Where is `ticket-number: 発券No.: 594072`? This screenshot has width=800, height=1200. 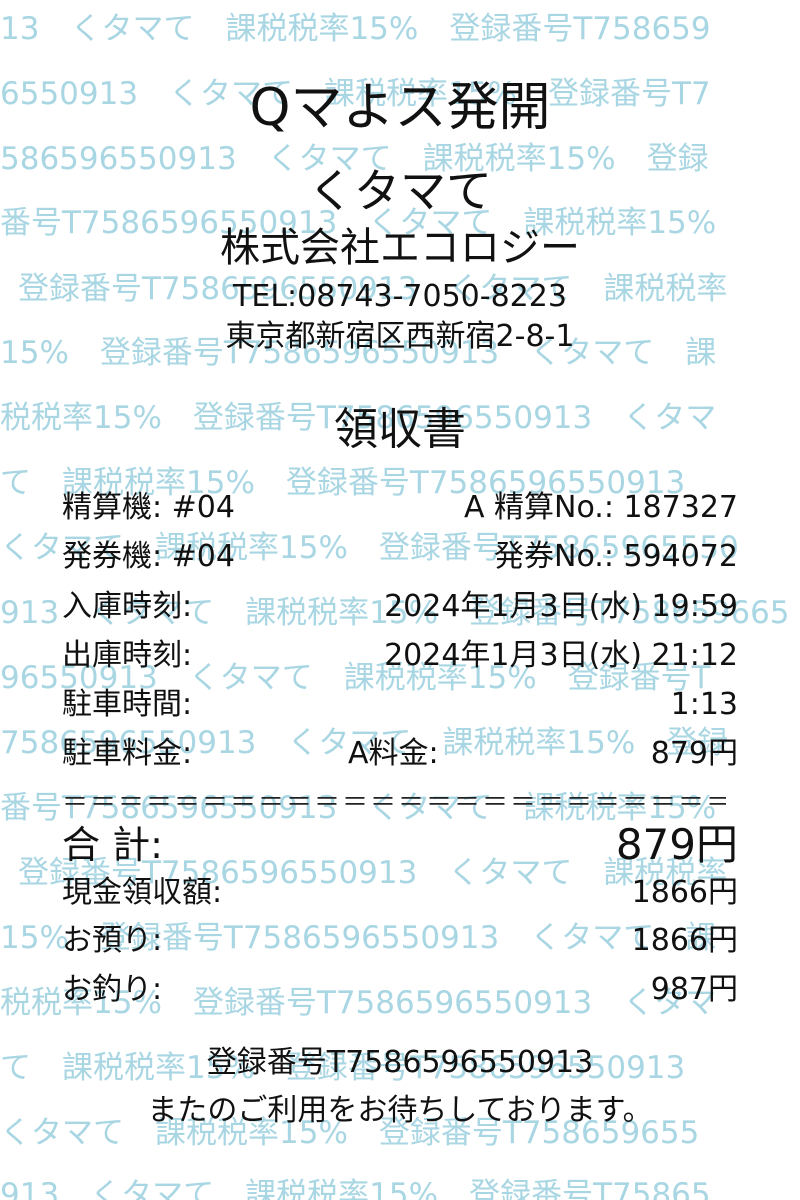
ticket-number: 発券No.: 594072 is located at coordinates (616, 556).